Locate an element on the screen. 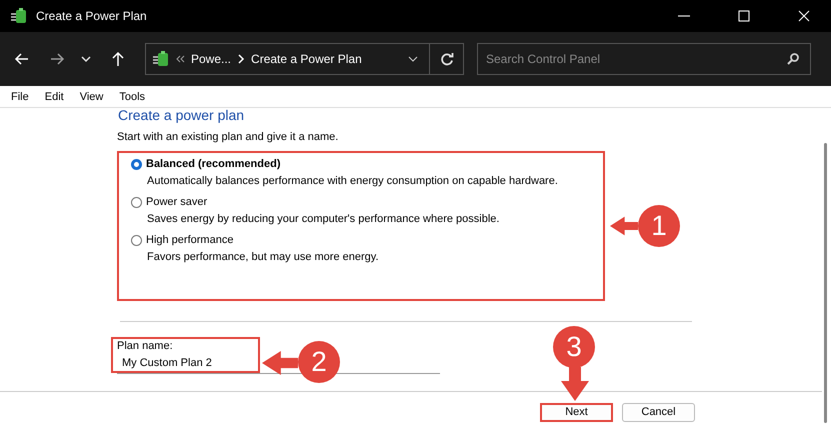  menu-item: Tools is located at coordinates (132, 96).